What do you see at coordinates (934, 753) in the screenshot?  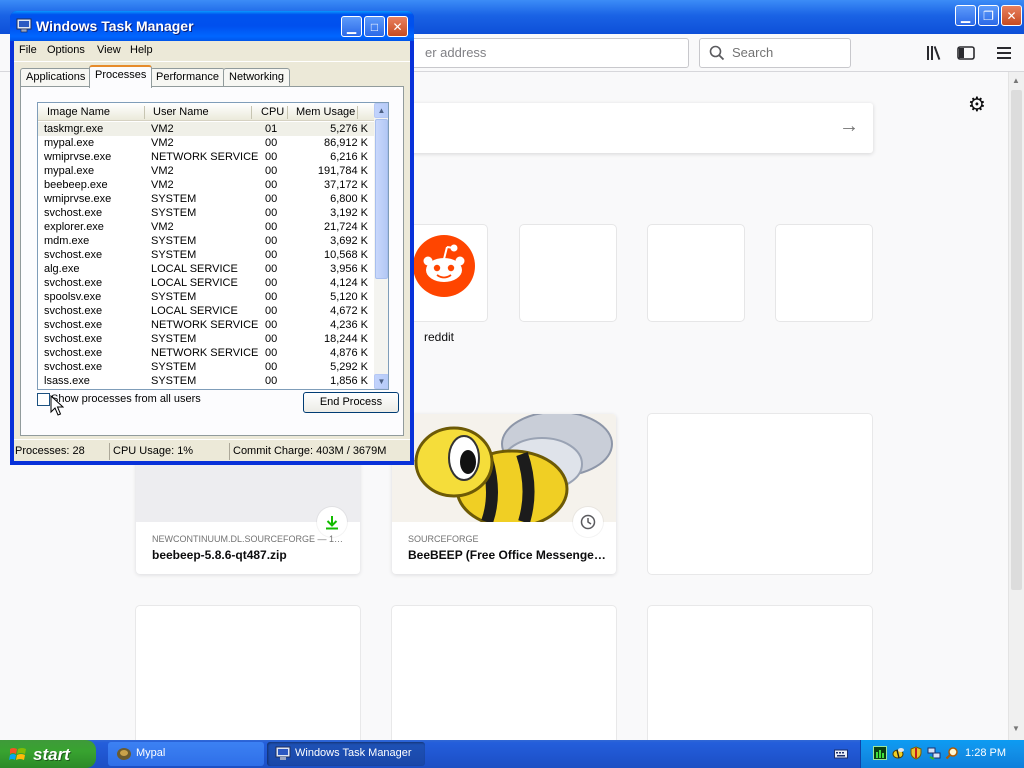 I see `network-icon` at bounding box center [934, 753].